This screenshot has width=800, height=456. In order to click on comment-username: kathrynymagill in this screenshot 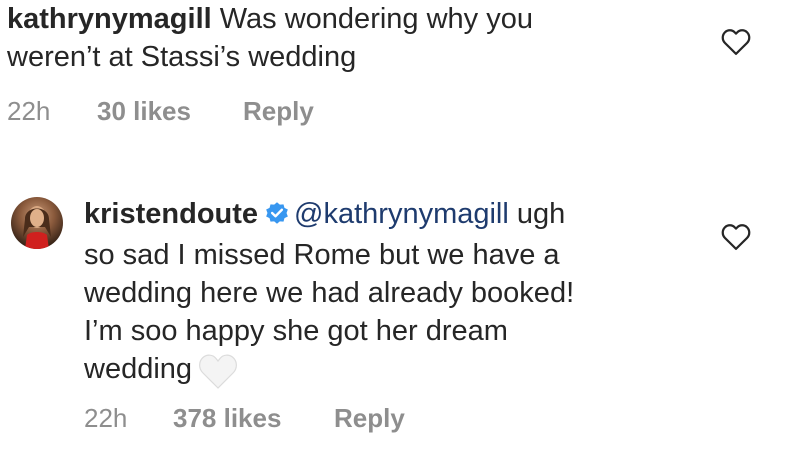, I will do `click(109, 19)`.